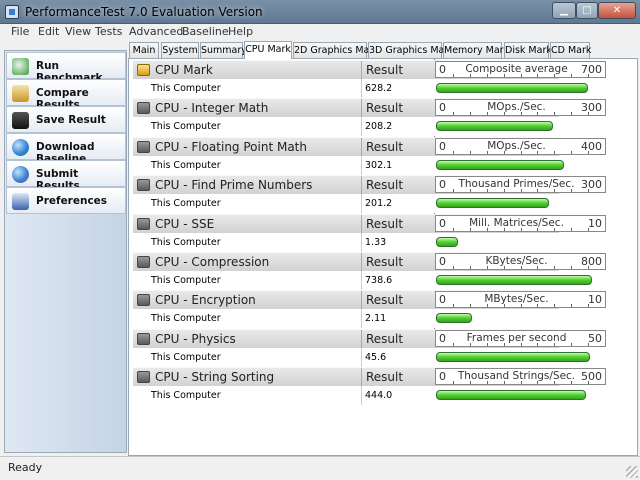  Describe the element at coordinates (379, 204) in the screenshot. I see `result-value: 201.2` at that location.